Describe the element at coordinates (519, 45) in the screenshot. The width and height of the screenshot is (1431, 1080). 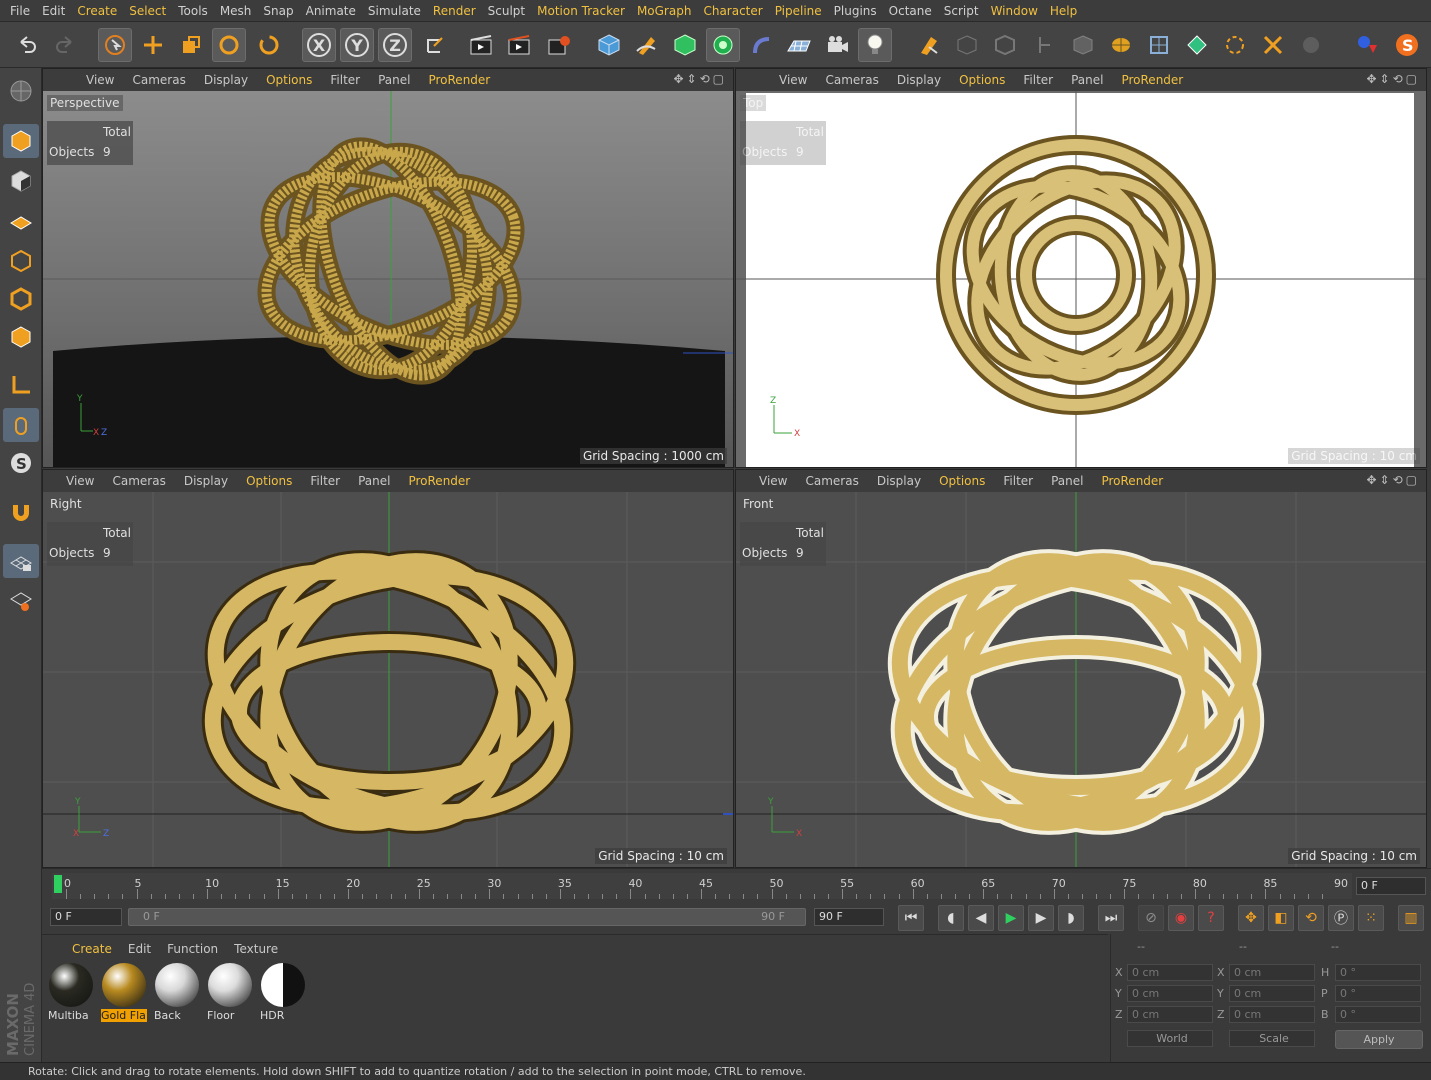
I see `render-to-picture-viewer-icon` at that location.